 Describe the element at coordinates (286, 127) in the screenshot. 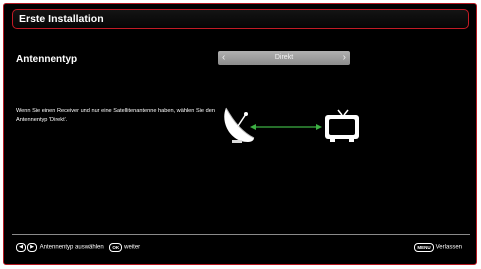

I see `connection-arrow` at that location.